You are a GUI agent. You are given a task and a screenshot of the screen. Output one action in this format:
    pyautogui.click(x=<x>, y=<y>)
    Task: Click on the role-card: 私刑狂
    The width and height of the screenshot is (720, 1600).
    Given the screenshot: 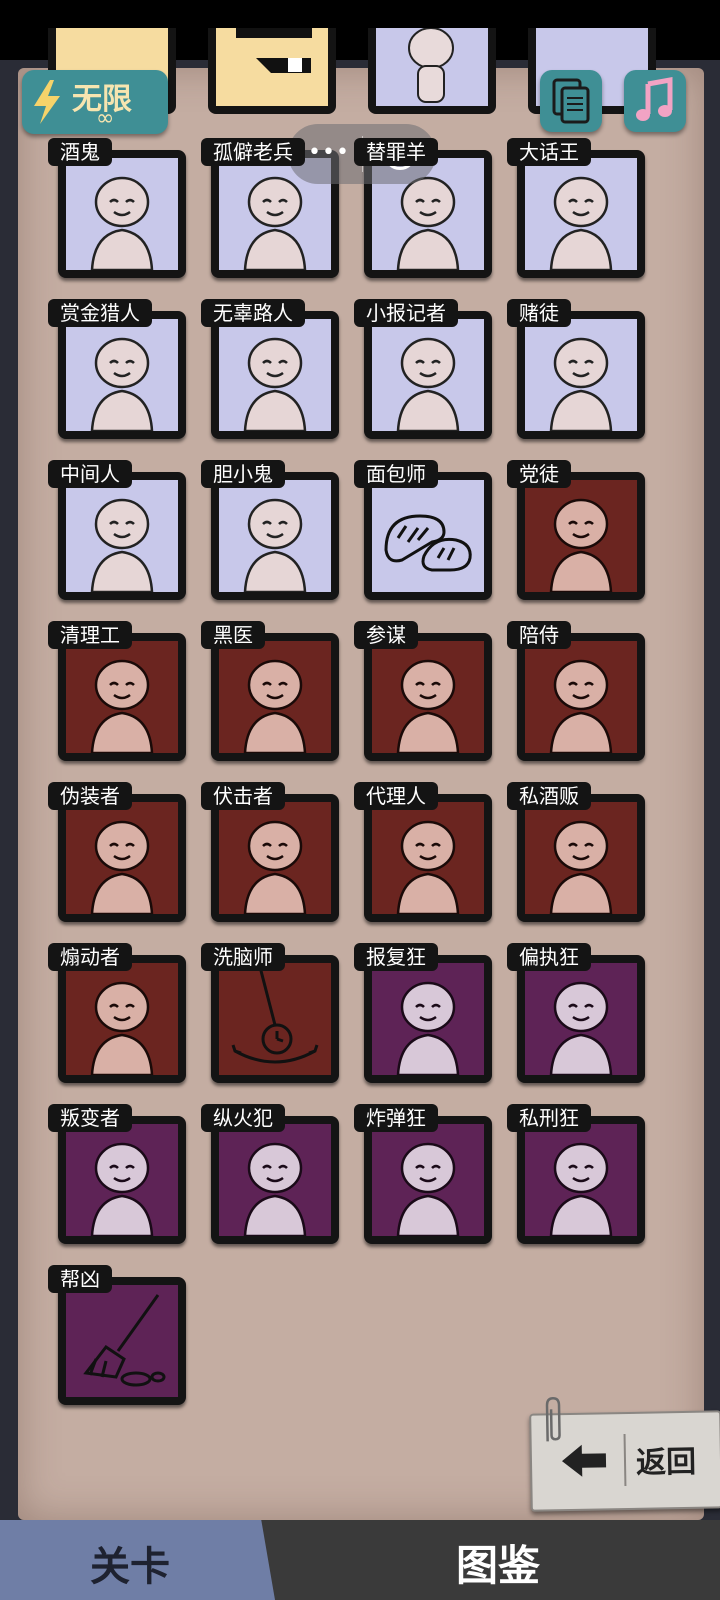 What is the action you would take?
    pyautogui.click(x=576, y=1177)
    